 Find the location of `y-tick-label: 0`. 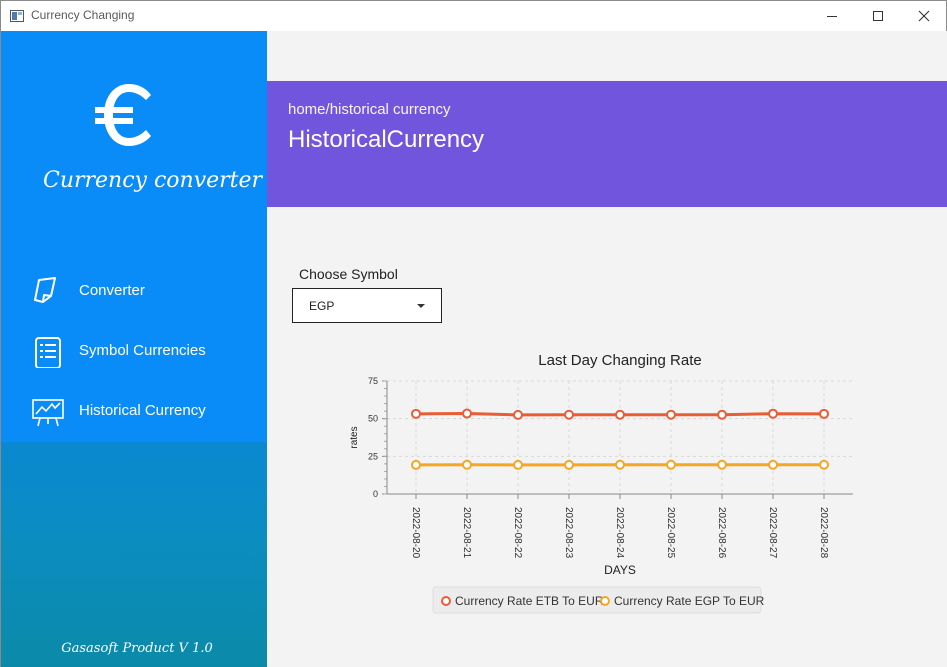

y-tick-label: 0 is located at coordinates (375, 494).